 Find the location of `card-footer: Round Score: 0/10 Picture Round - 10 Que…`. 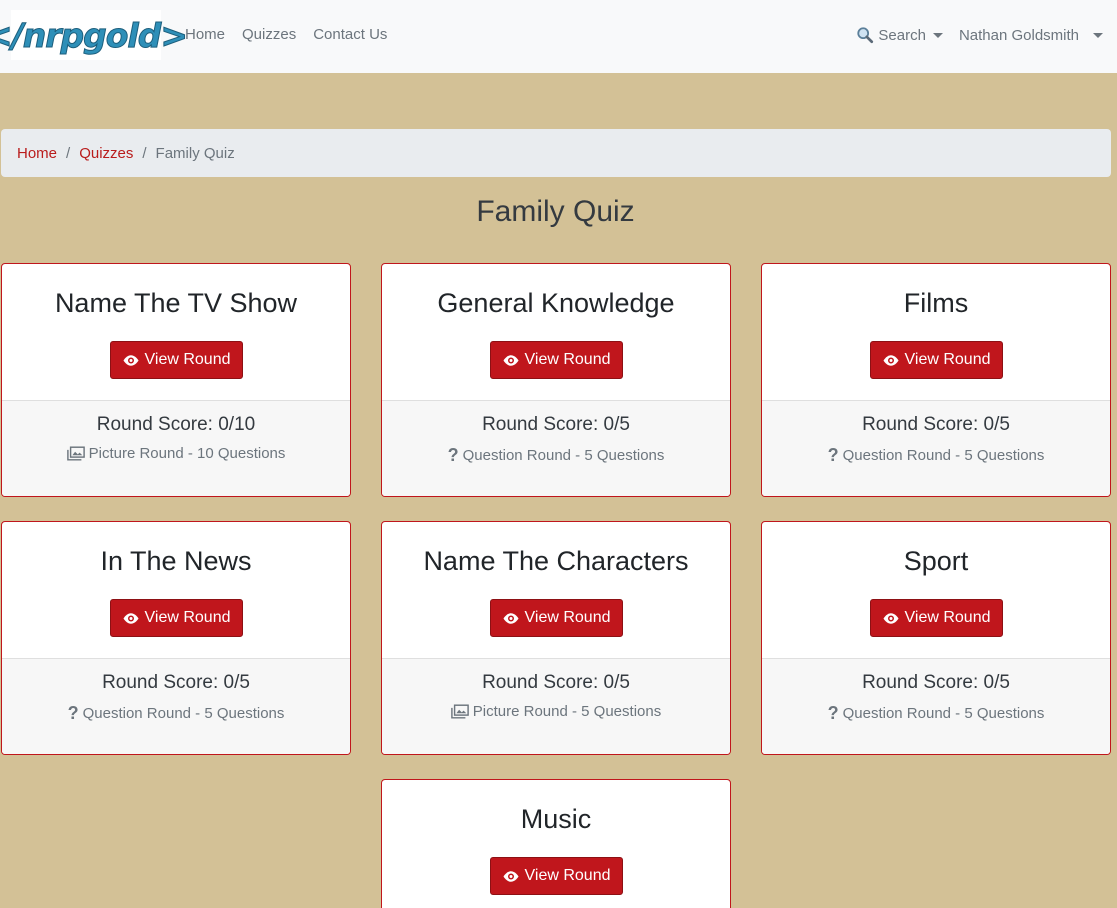

card-footer: Round Score: 0/10 Picture Round - 10 Que… is located at coordinates (176, 448).